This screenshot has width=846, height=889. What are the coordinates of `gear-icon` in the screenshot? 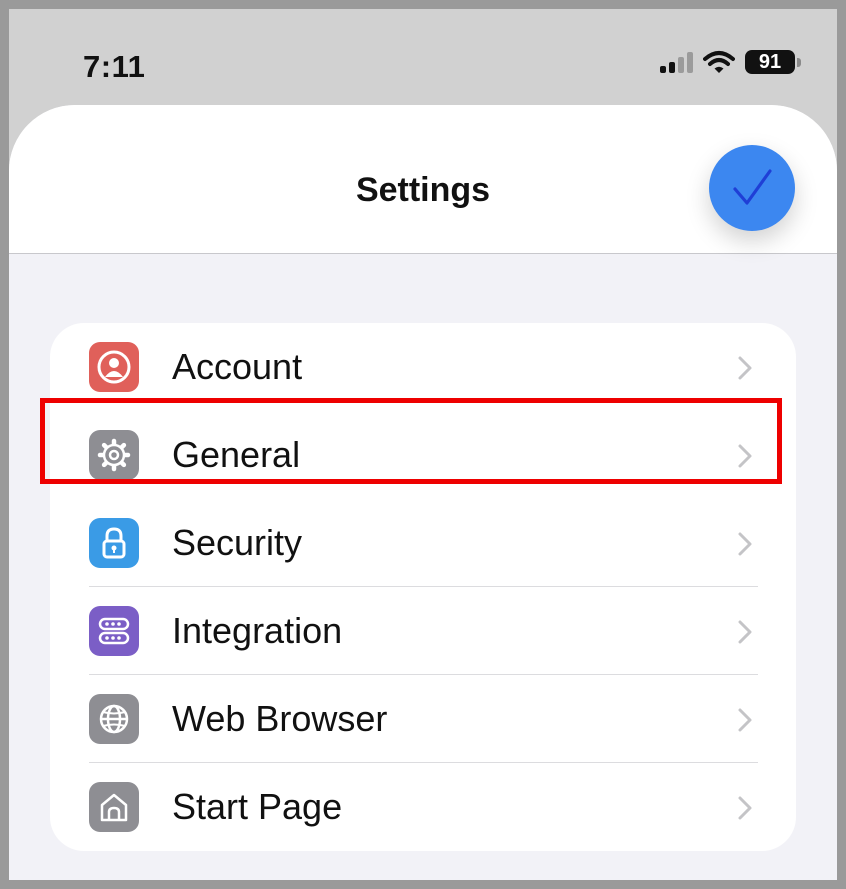 It's located at (114, 455).